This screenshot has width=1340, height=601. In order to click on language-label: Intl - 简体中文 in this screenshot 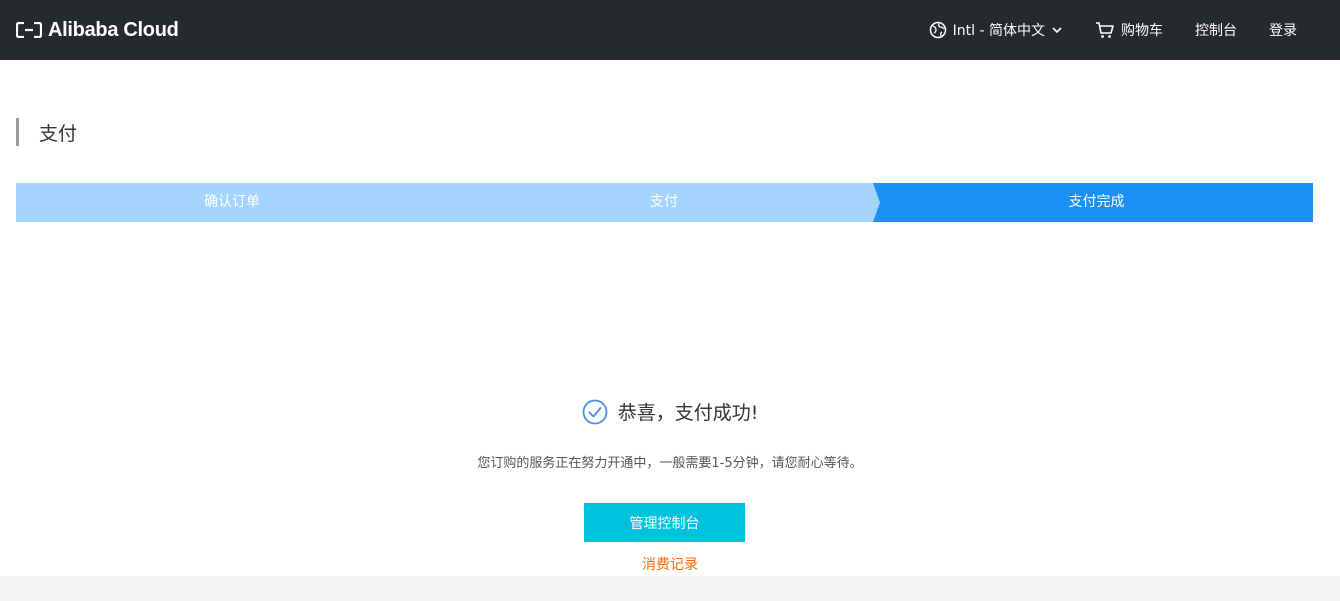, I will do `click(998, 31)`.